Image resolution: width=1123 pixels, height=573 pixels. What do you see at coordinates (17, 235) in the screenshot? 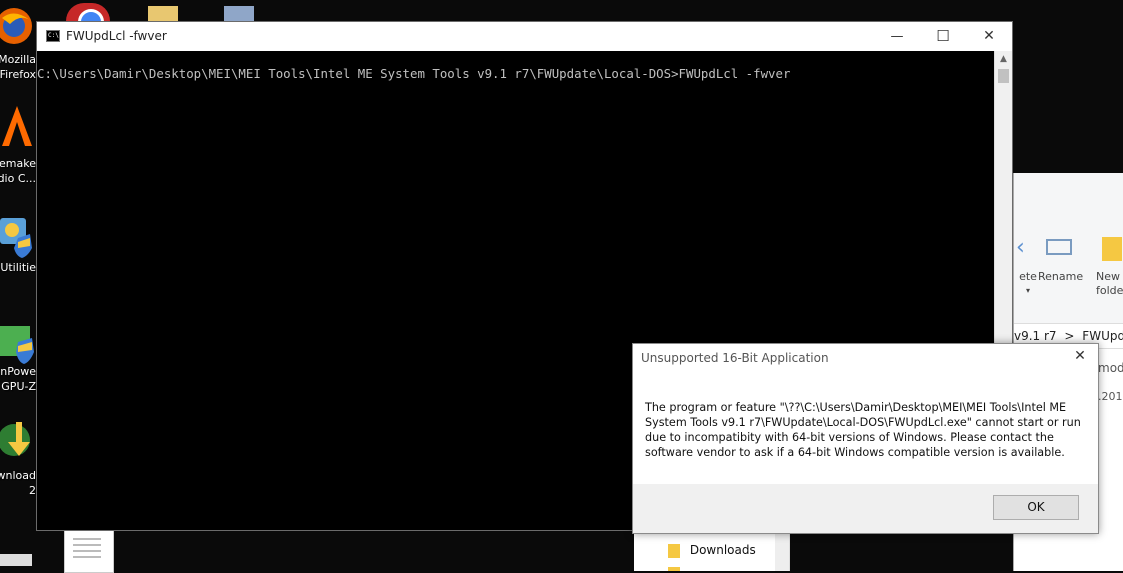
I see `utilities-shield-icon` at bounding box center [17, 235].